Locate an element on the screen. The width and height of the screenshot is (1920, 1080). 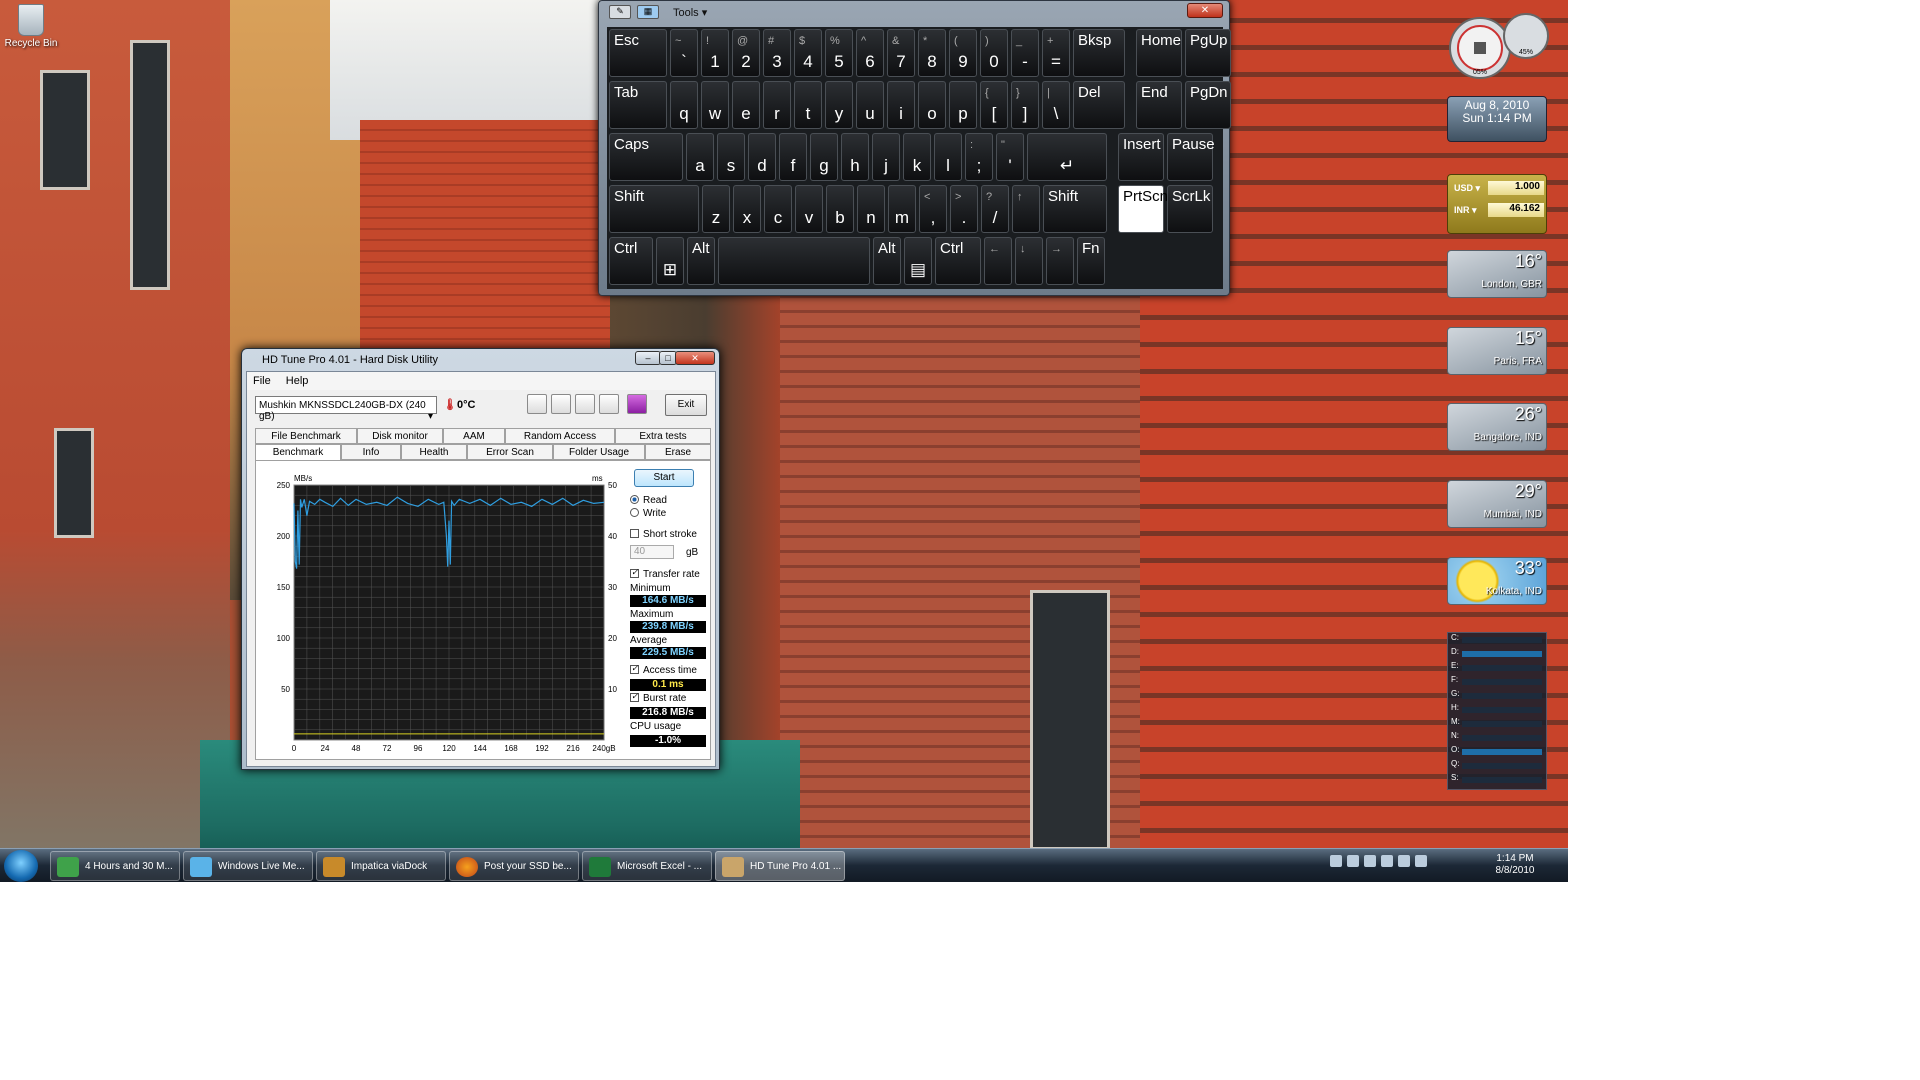
key-: }] is located at coordinates (1025, 105).